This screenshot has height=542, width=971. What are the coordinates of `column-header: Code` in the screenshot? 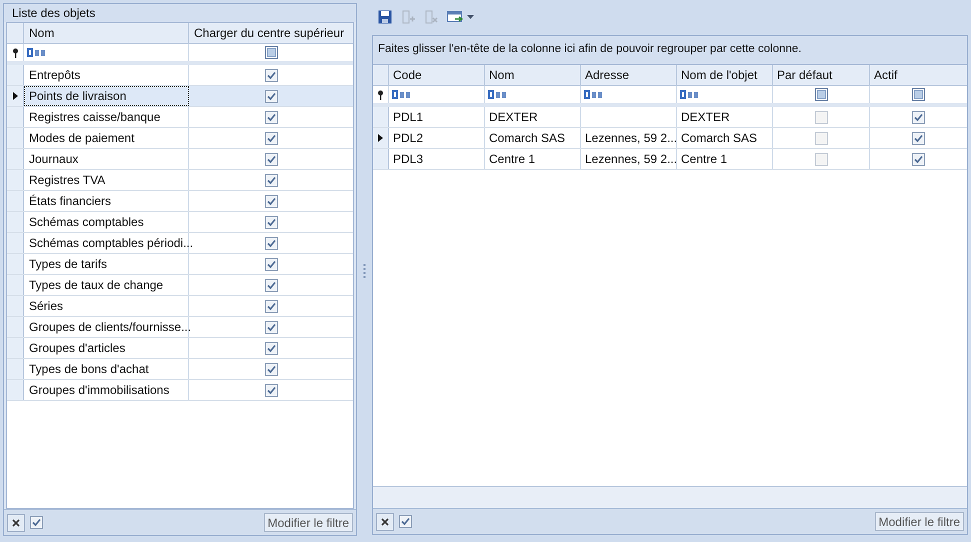 It's located at (437, 75).